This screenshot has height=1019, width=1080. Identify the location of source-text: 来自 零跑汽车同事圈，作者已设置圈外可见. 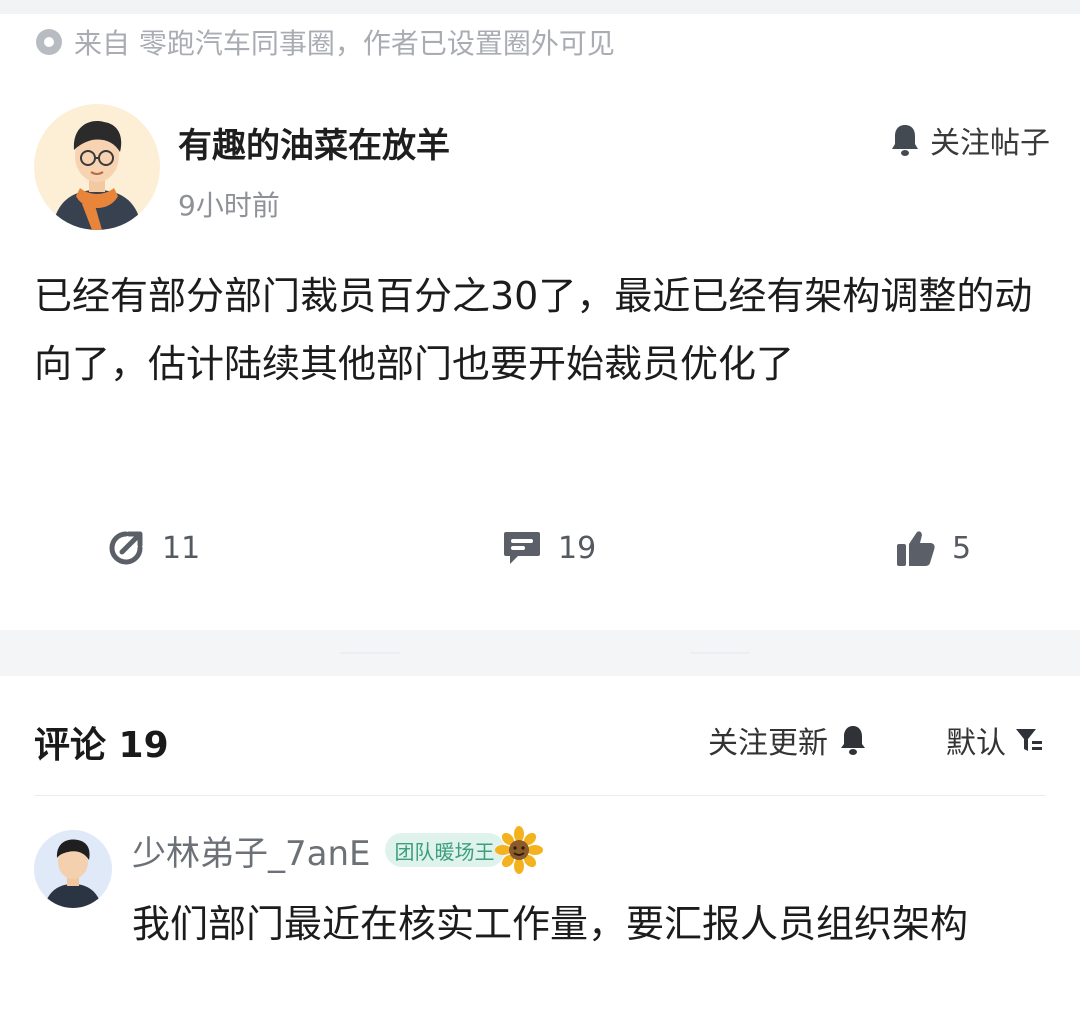
(344, 43).